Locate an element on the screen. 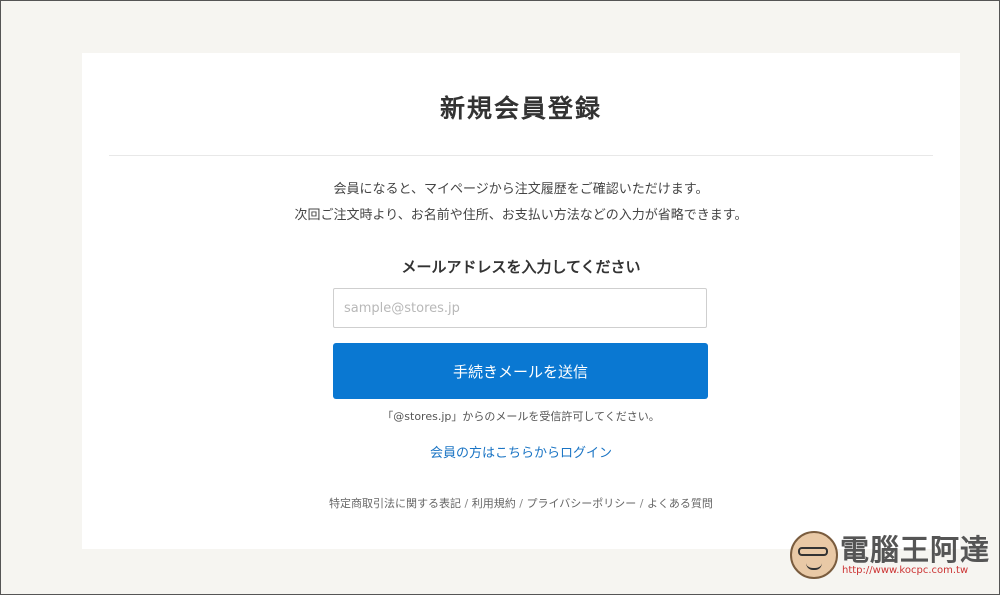  footer-link-privacy: プライバシーポリシー is located at coordinates (581, 503).